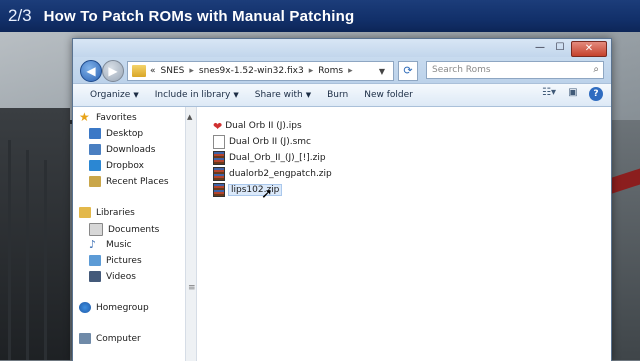 This screenshot has height=361, width=640. I want to click on step-counter: 2/3, so click(20, 15).